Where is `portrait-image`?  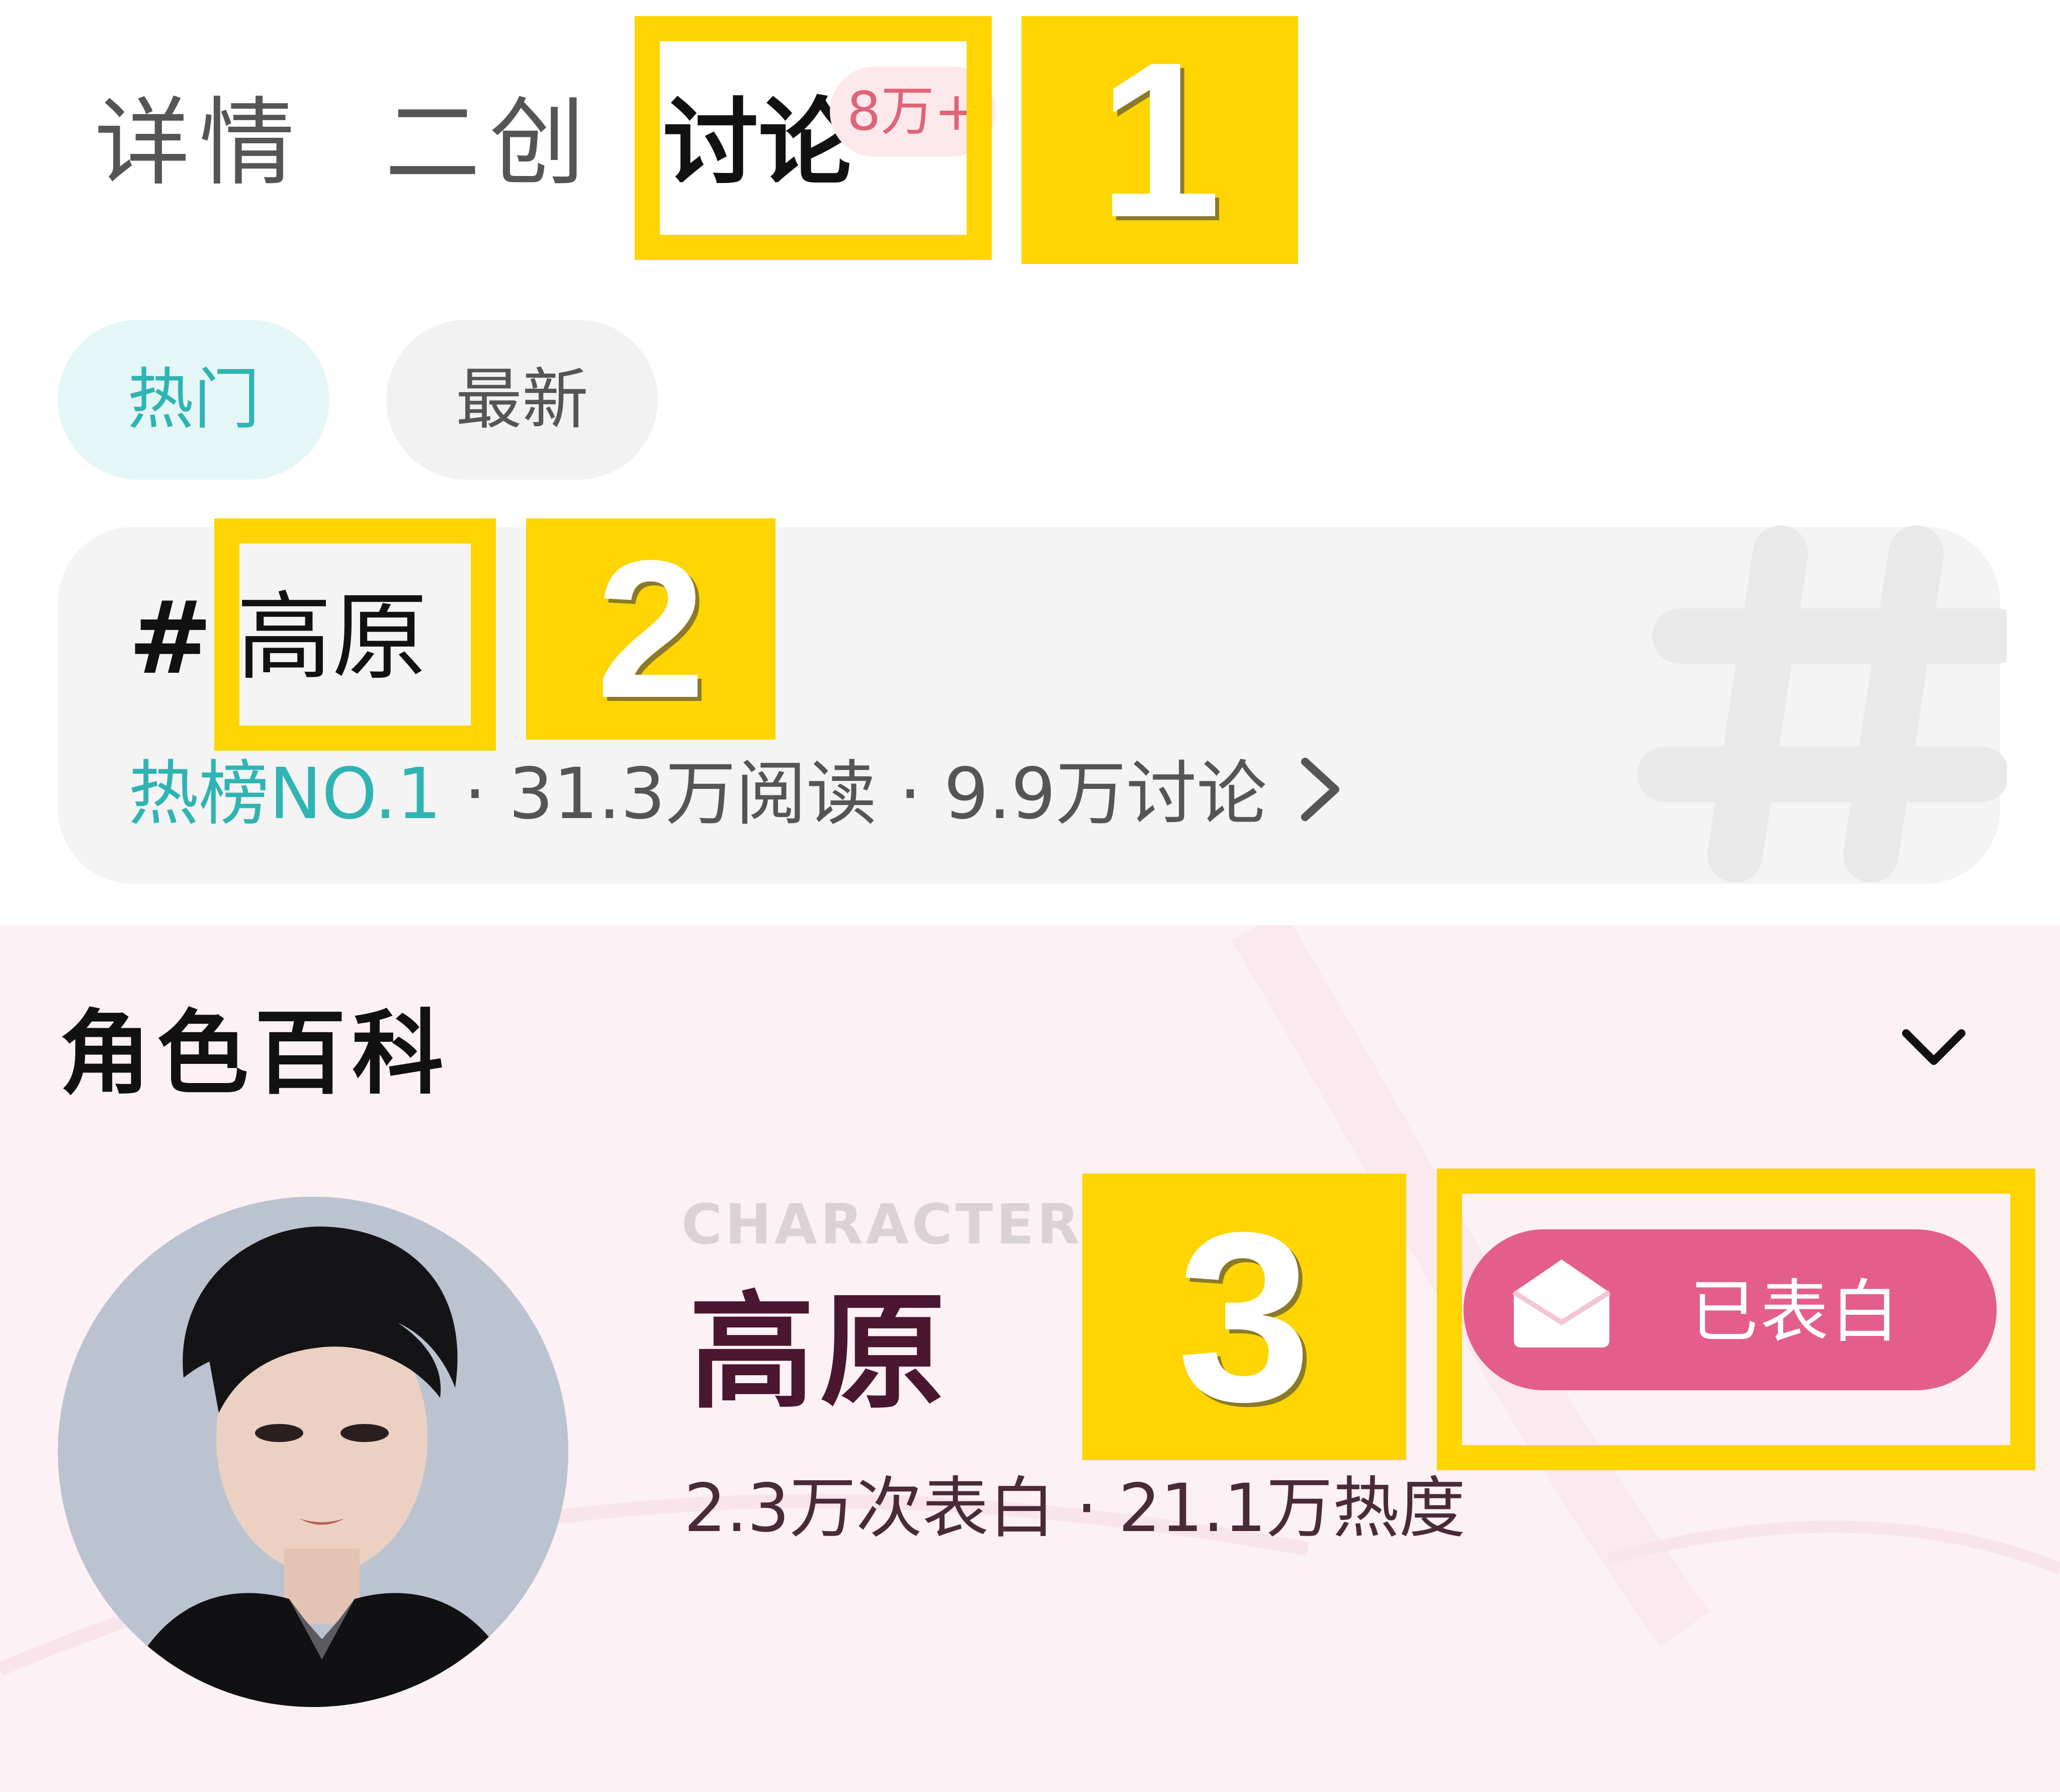
portrait-image is located at coordinates (313, 1452).